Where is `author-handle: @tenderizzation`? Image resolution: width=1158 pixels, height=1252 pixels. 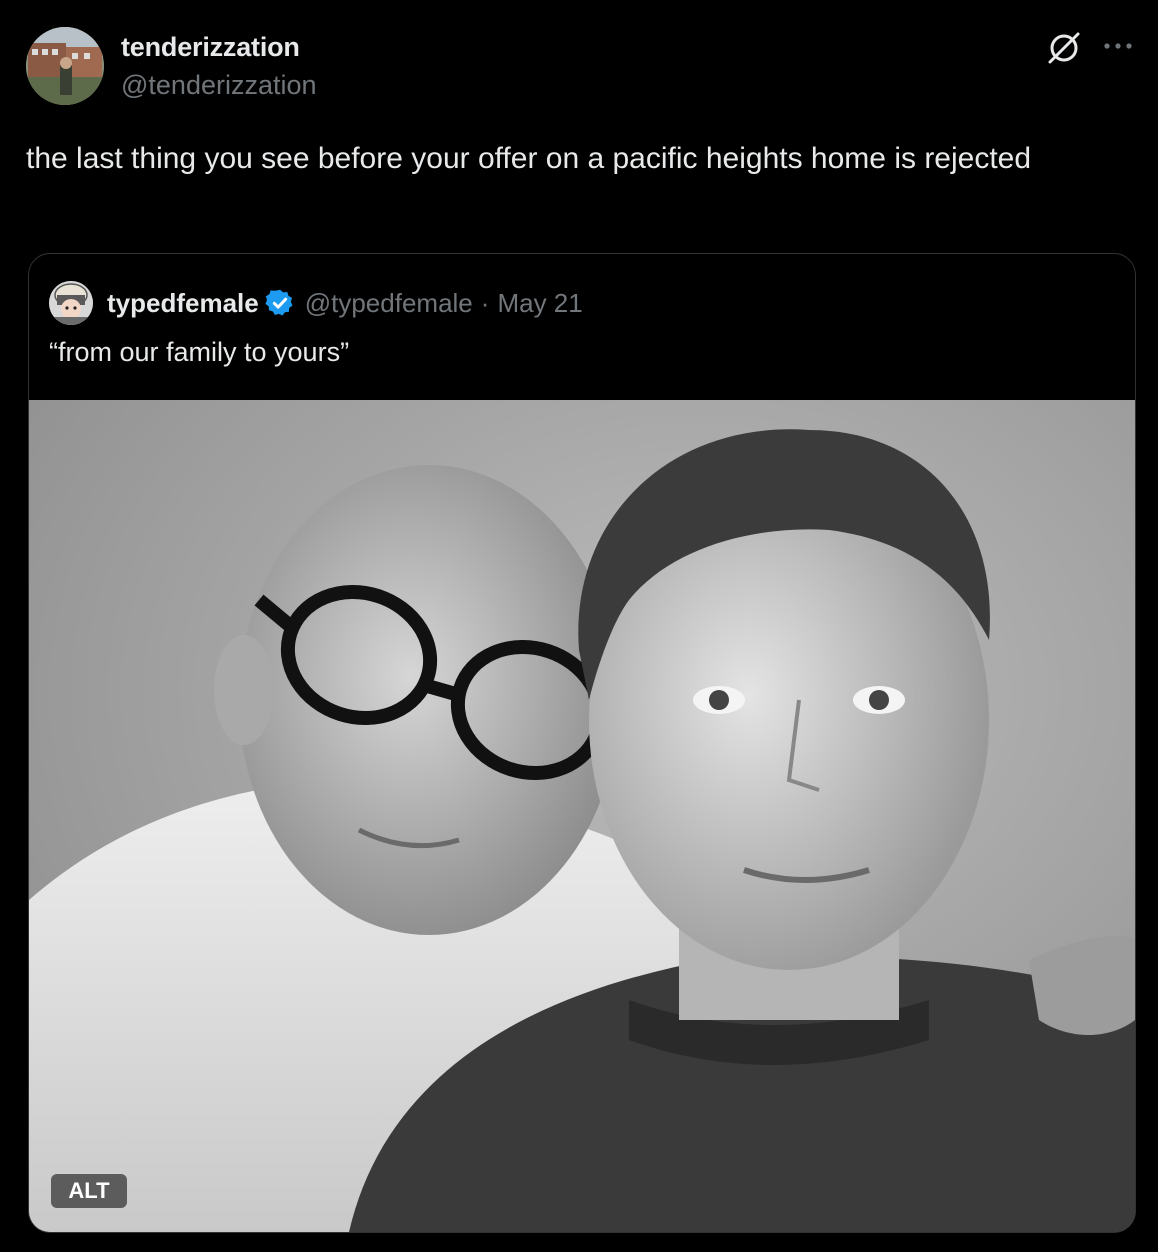
author-handle: @tenderizzation is located at coordinates (219, 85).